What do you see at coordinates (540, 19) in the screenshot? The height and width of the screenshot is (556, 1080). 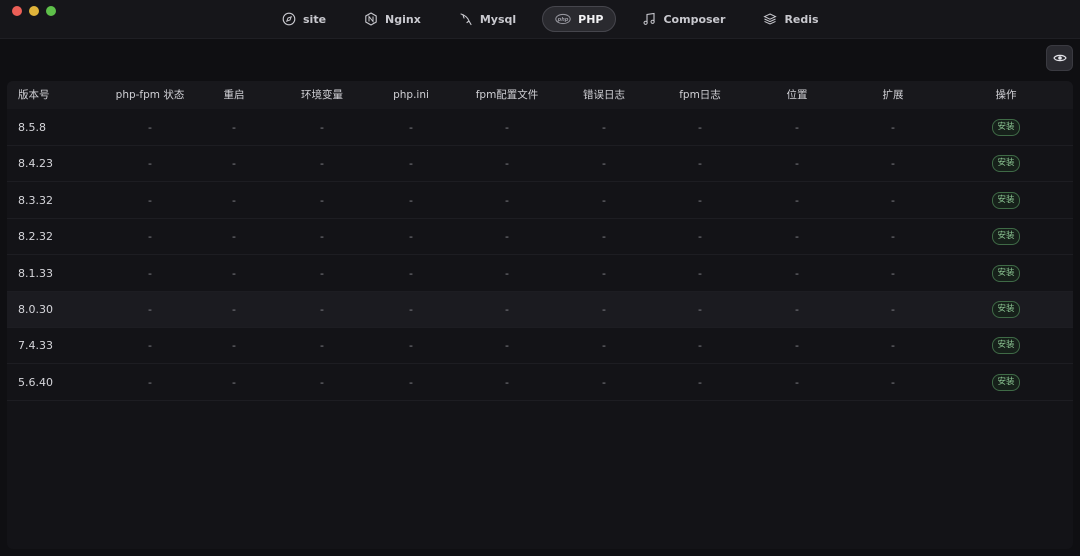 I see `title-bar: site Nginx Mysql php PHP Composer Redis` at bounding box center [540, 19].